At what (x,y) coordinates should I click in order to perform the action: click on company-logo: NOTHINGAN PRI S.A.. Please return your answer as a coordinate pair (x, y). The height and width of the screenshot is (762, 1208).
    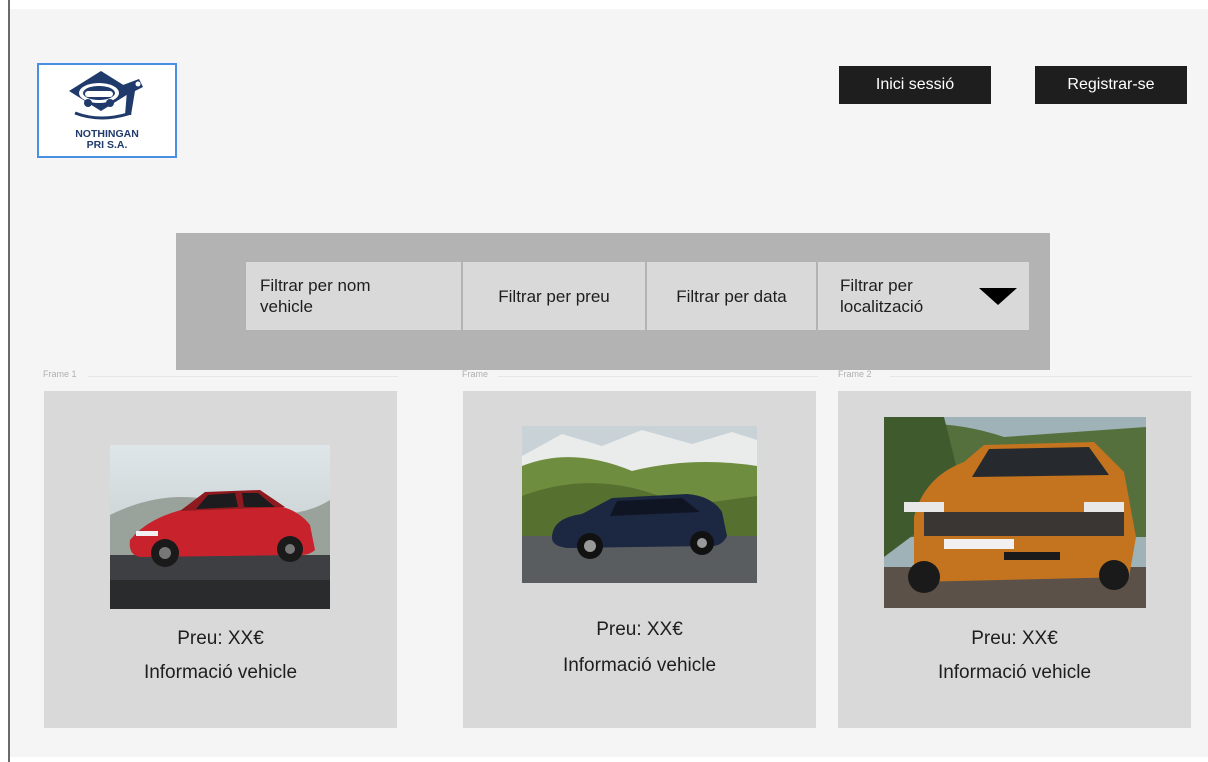
    Looking at the image, I should click on (107, 110).